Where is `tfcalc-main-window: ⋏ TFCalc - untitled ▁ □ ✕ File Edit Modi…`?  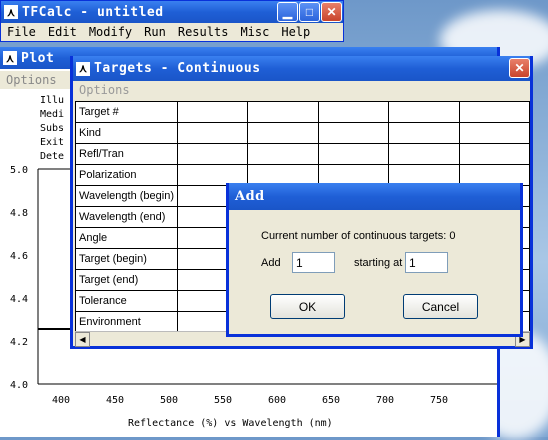 tfcalc-main-window: ⋏ TFCalc - untitled ▁ □ ✕ File Edit Modi… is located at coordinates (172, 21).